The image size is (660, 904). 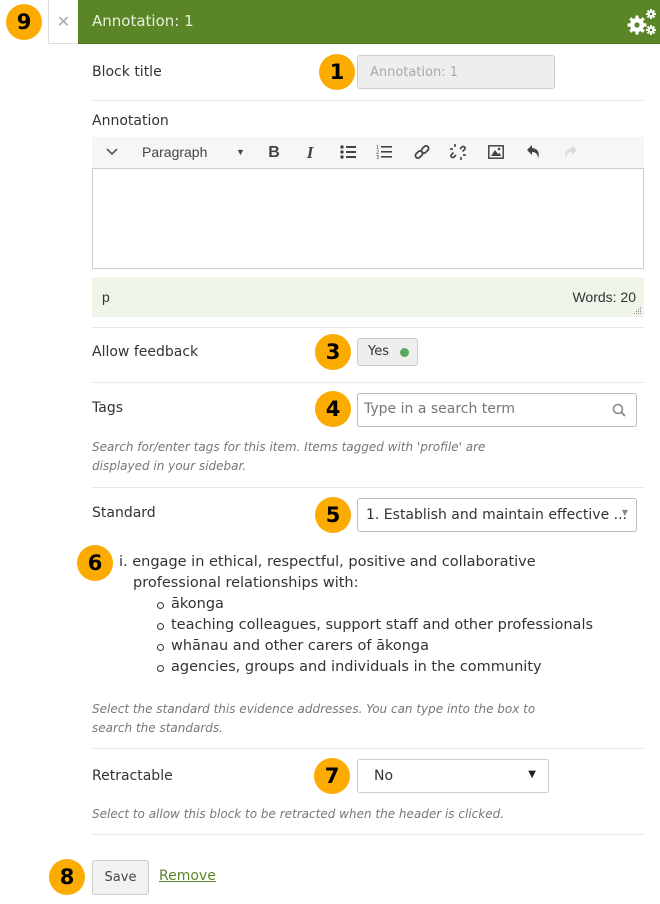 I want to click on link-icon, so click(x=422, y=152).